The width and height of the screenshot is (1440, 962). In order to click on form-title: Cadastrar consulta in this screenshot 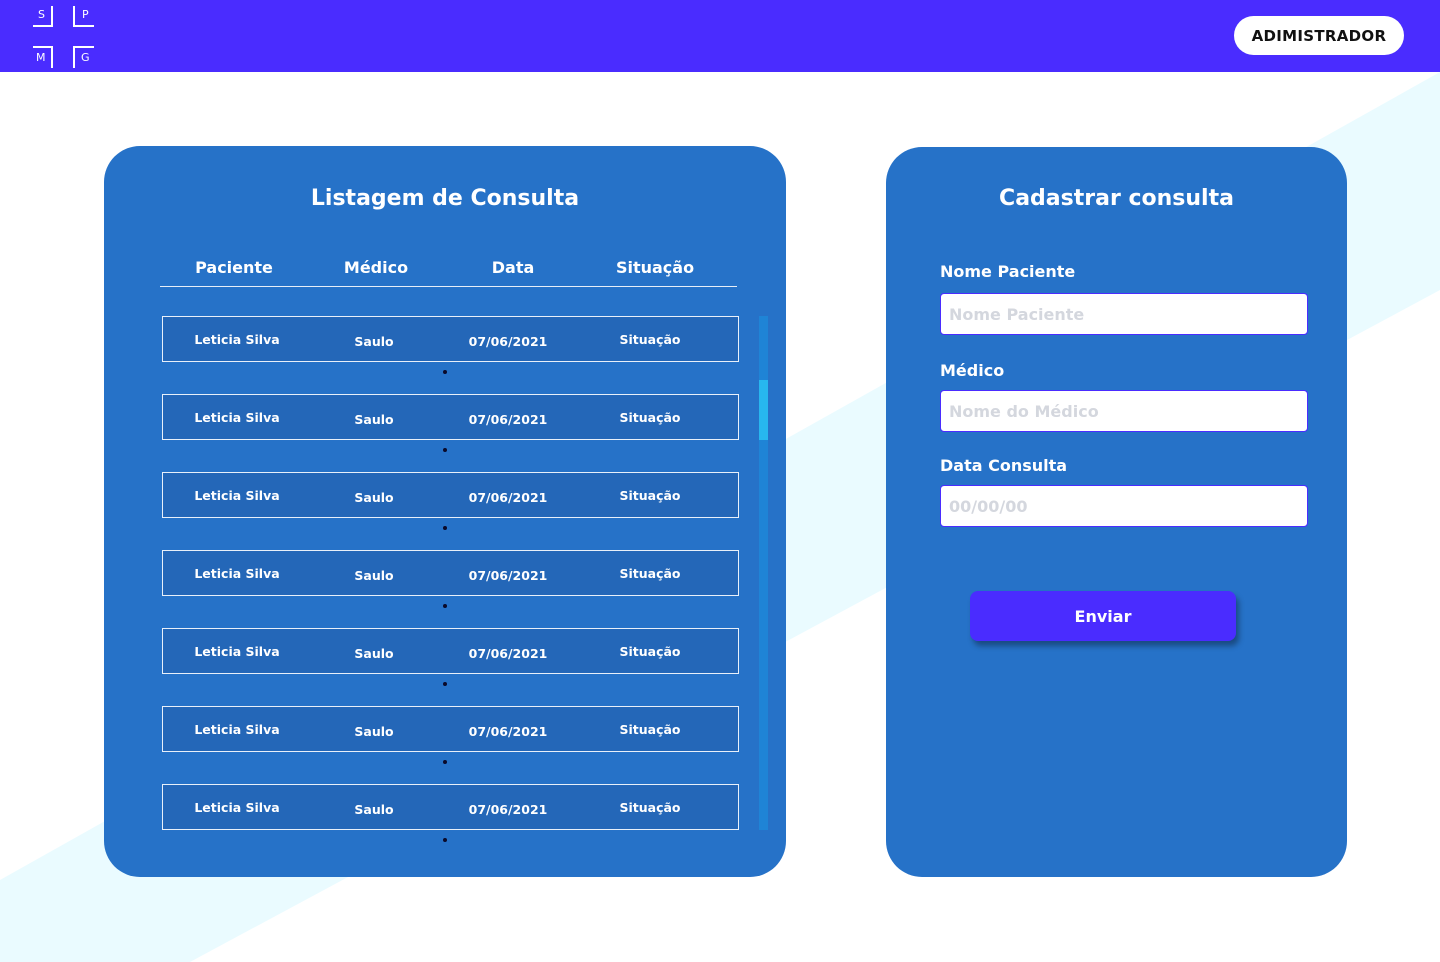, I will do `click(1116, 198)`.